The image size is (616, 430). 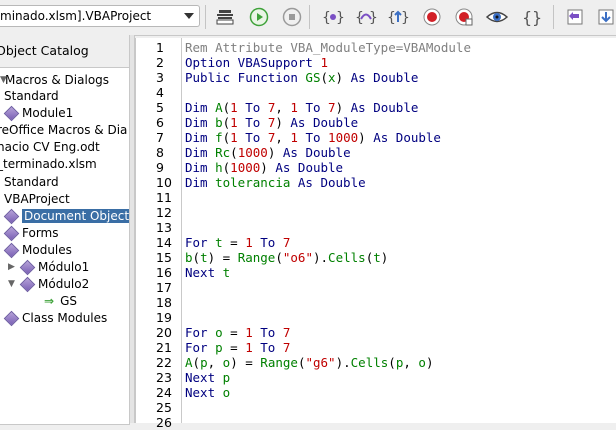 I want to click on code-token: x, so click(x=332, y=77).